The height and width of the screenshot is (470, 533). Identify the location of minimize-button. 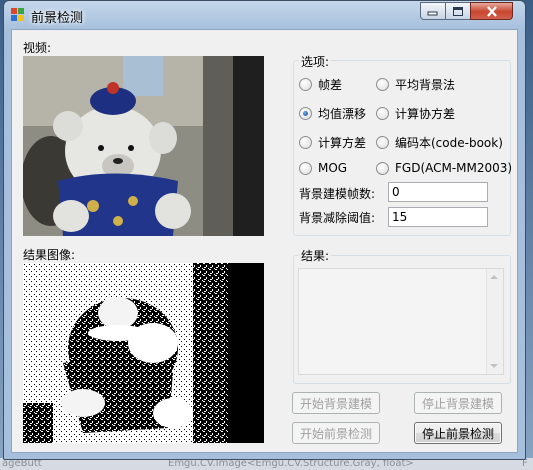
(433, 11).